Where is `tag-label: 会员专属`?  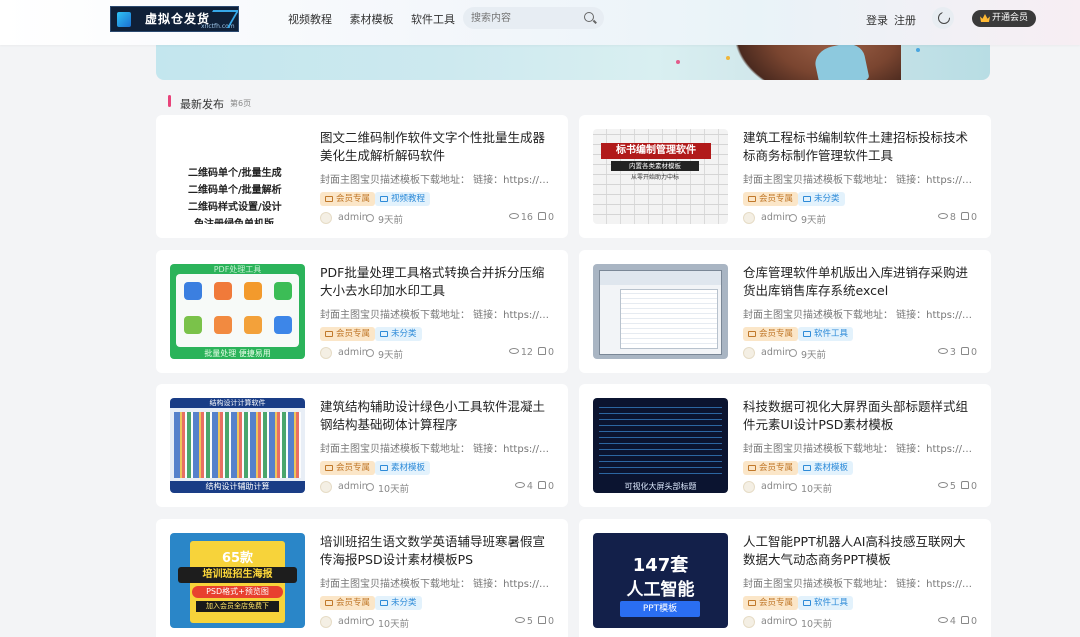 tag-label: 会员专属 is located at coordinates (776, 468).